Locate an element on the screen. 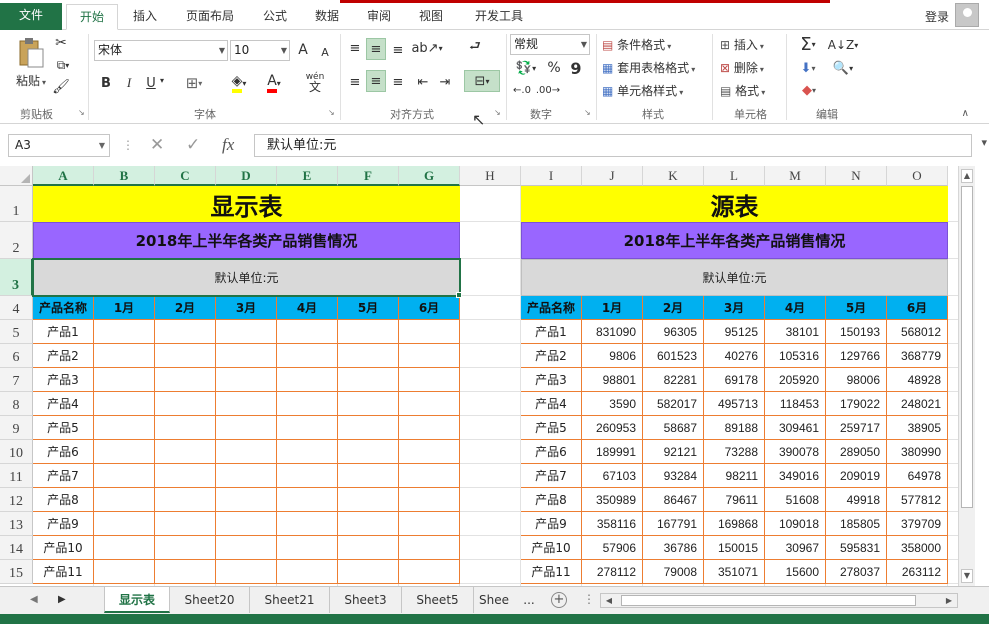 This screenshot has height=624, width=989. paste-label: 粘贴 ▾ is located at coordinates (31, 80).